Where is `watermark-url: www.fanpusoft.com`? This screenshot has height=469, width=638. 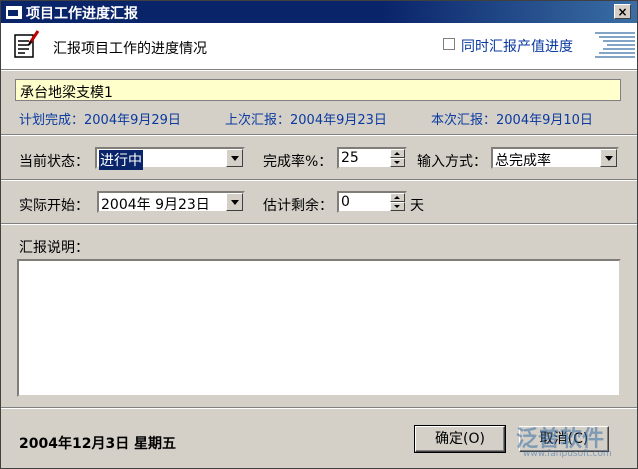
watermark-url: www.fanpusoft.com is located at coordinates (567, 454).